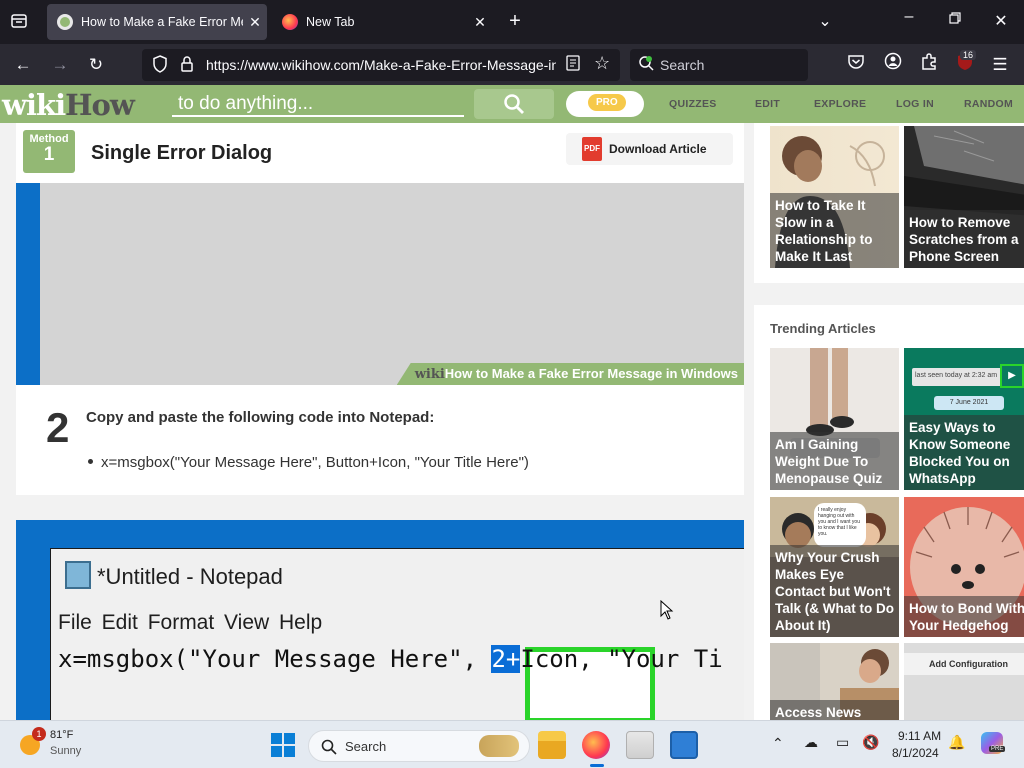  What do you see at coordinates (640, 745) in the screenshot?
I see `vbscript-file-icon` at bounding box center [640, 745].